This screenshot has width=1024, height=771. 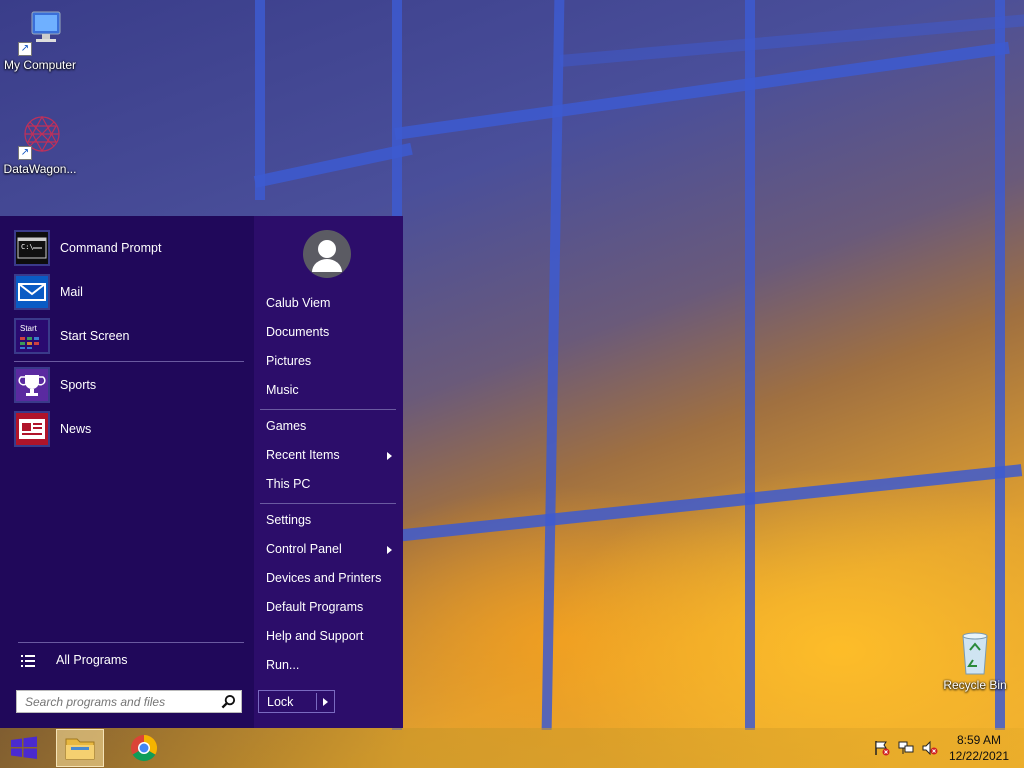 I want to click on folder-icon, so click(x=80, y=749).